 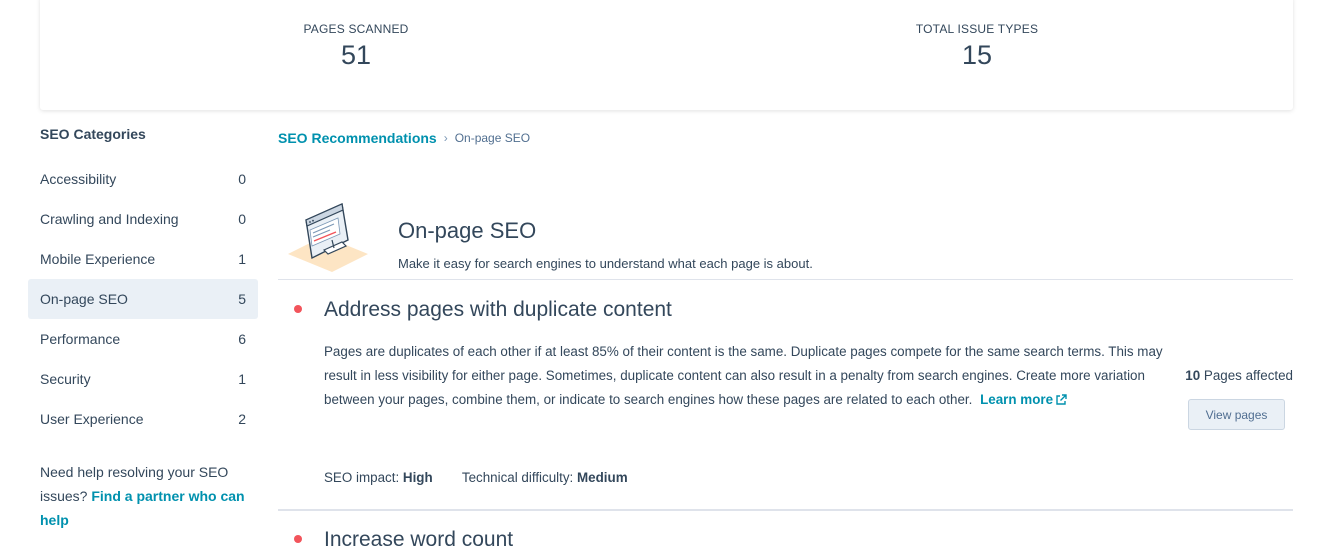 I want to click on pages-affected: 10 Pages affected, so click(x=1239, y=375).